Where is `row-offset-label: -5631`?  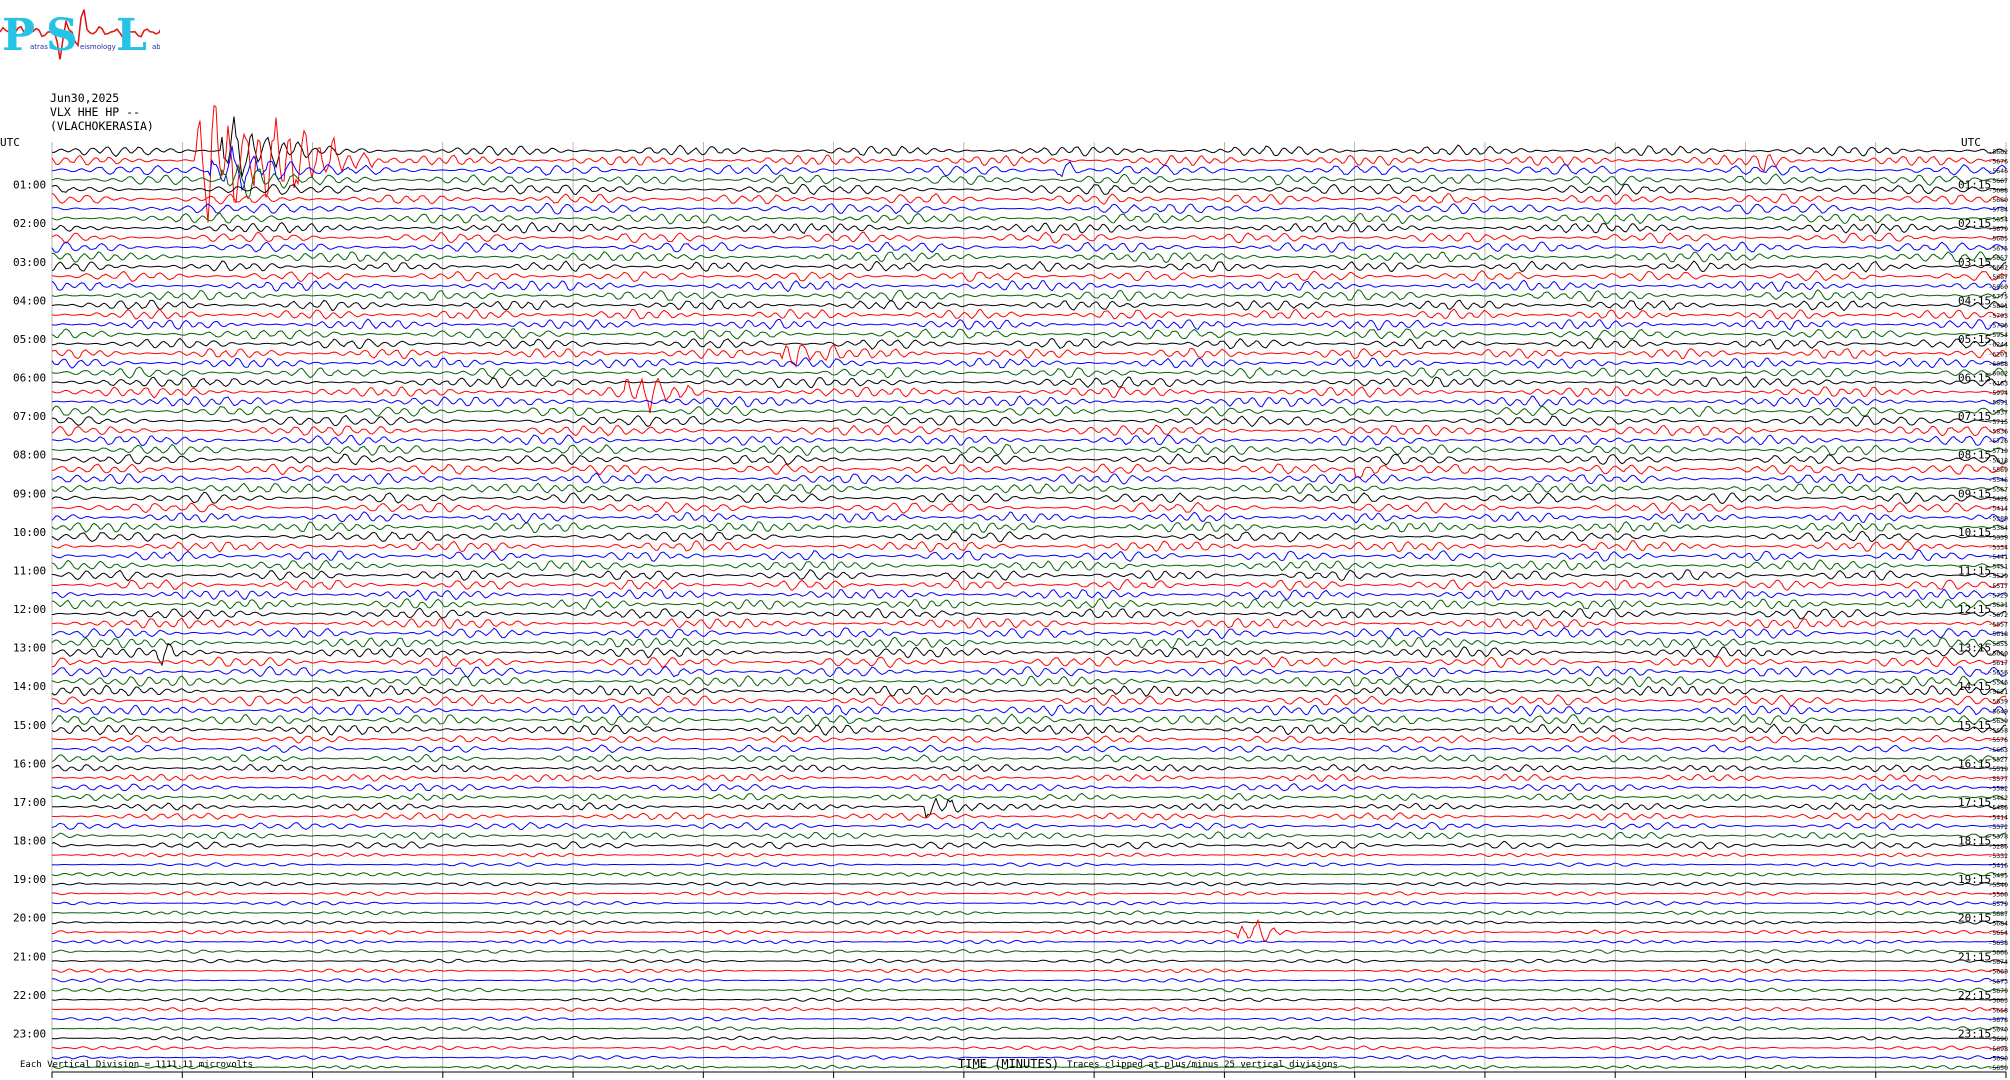 row-offset-label: -5631 is located at coordinates (1998, 605).